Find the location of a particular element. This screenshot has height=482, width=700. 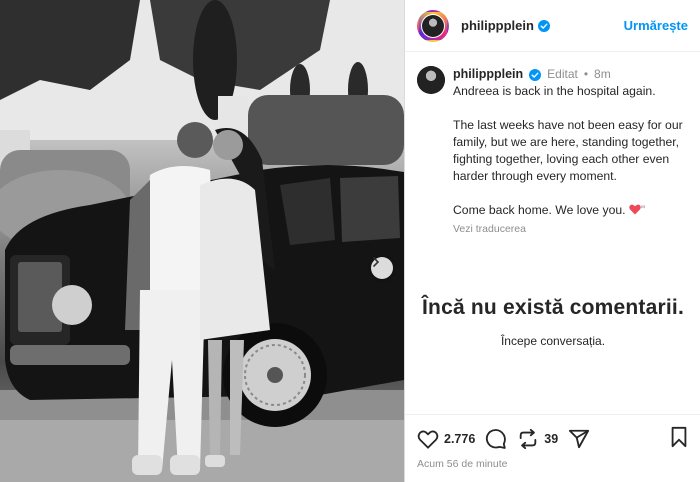

caption-time: 8m is located at coordinates (602, 74).